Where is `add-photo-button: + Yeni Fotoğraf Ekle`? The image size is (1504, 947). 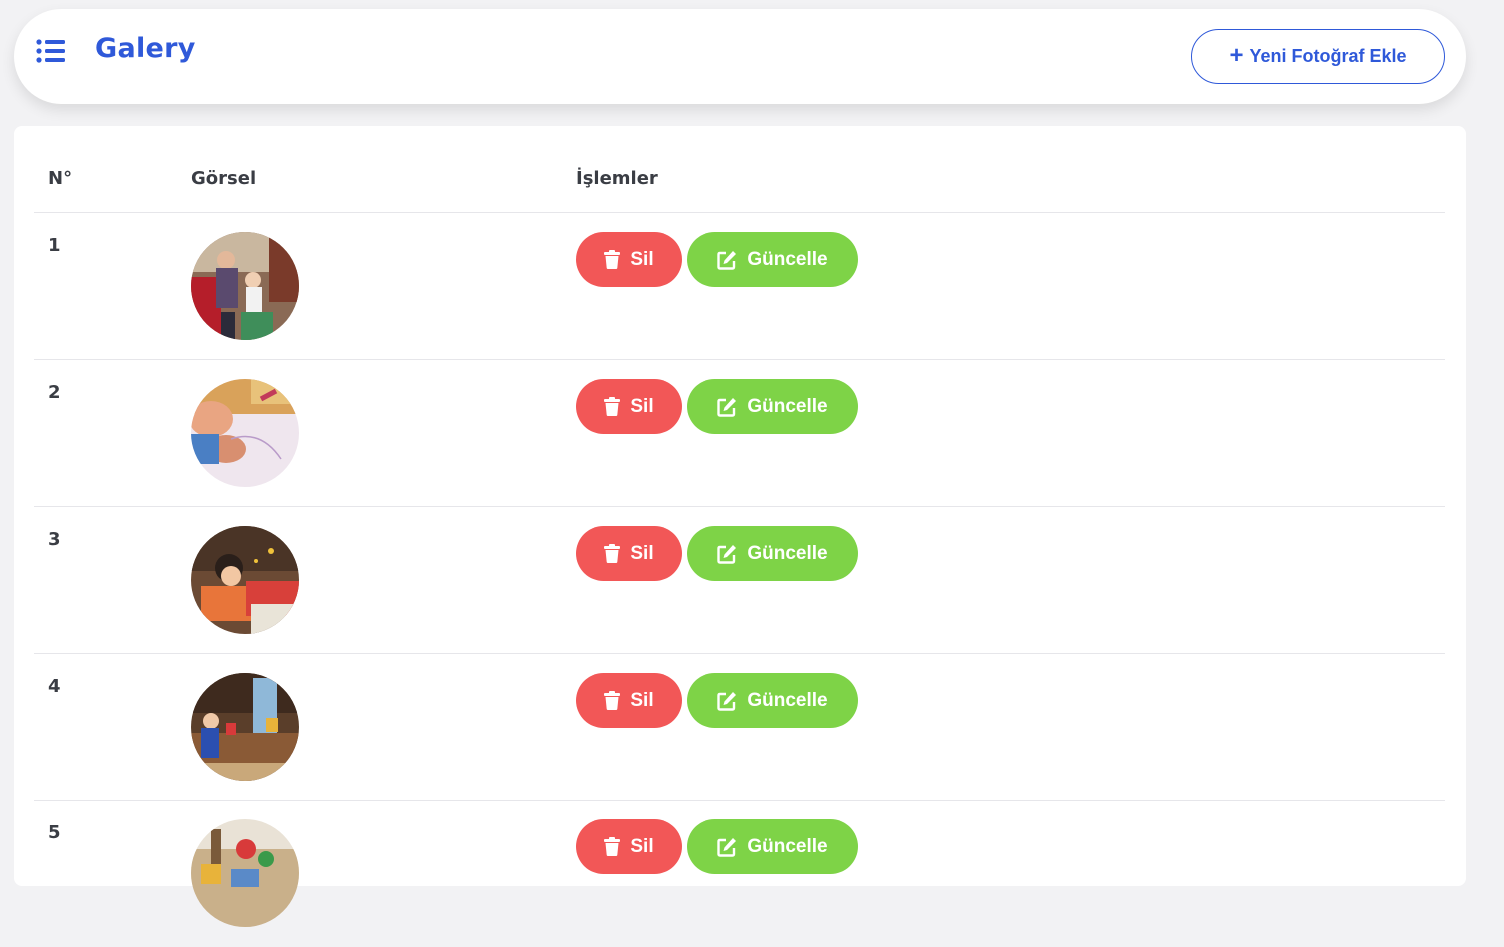
add-photo-button: + Yeni Fotoğraf Ekle is located at coordinates (1318, 56).